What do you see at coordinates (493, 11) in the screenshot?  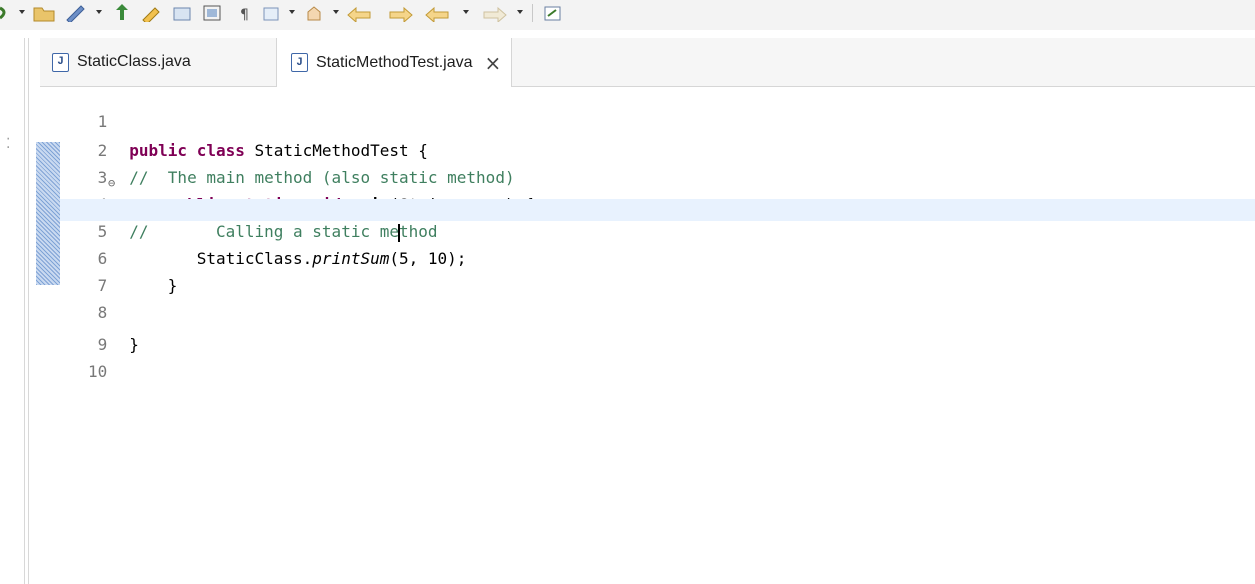 I see `forward-history-icon` at bounding box center [493, 11].